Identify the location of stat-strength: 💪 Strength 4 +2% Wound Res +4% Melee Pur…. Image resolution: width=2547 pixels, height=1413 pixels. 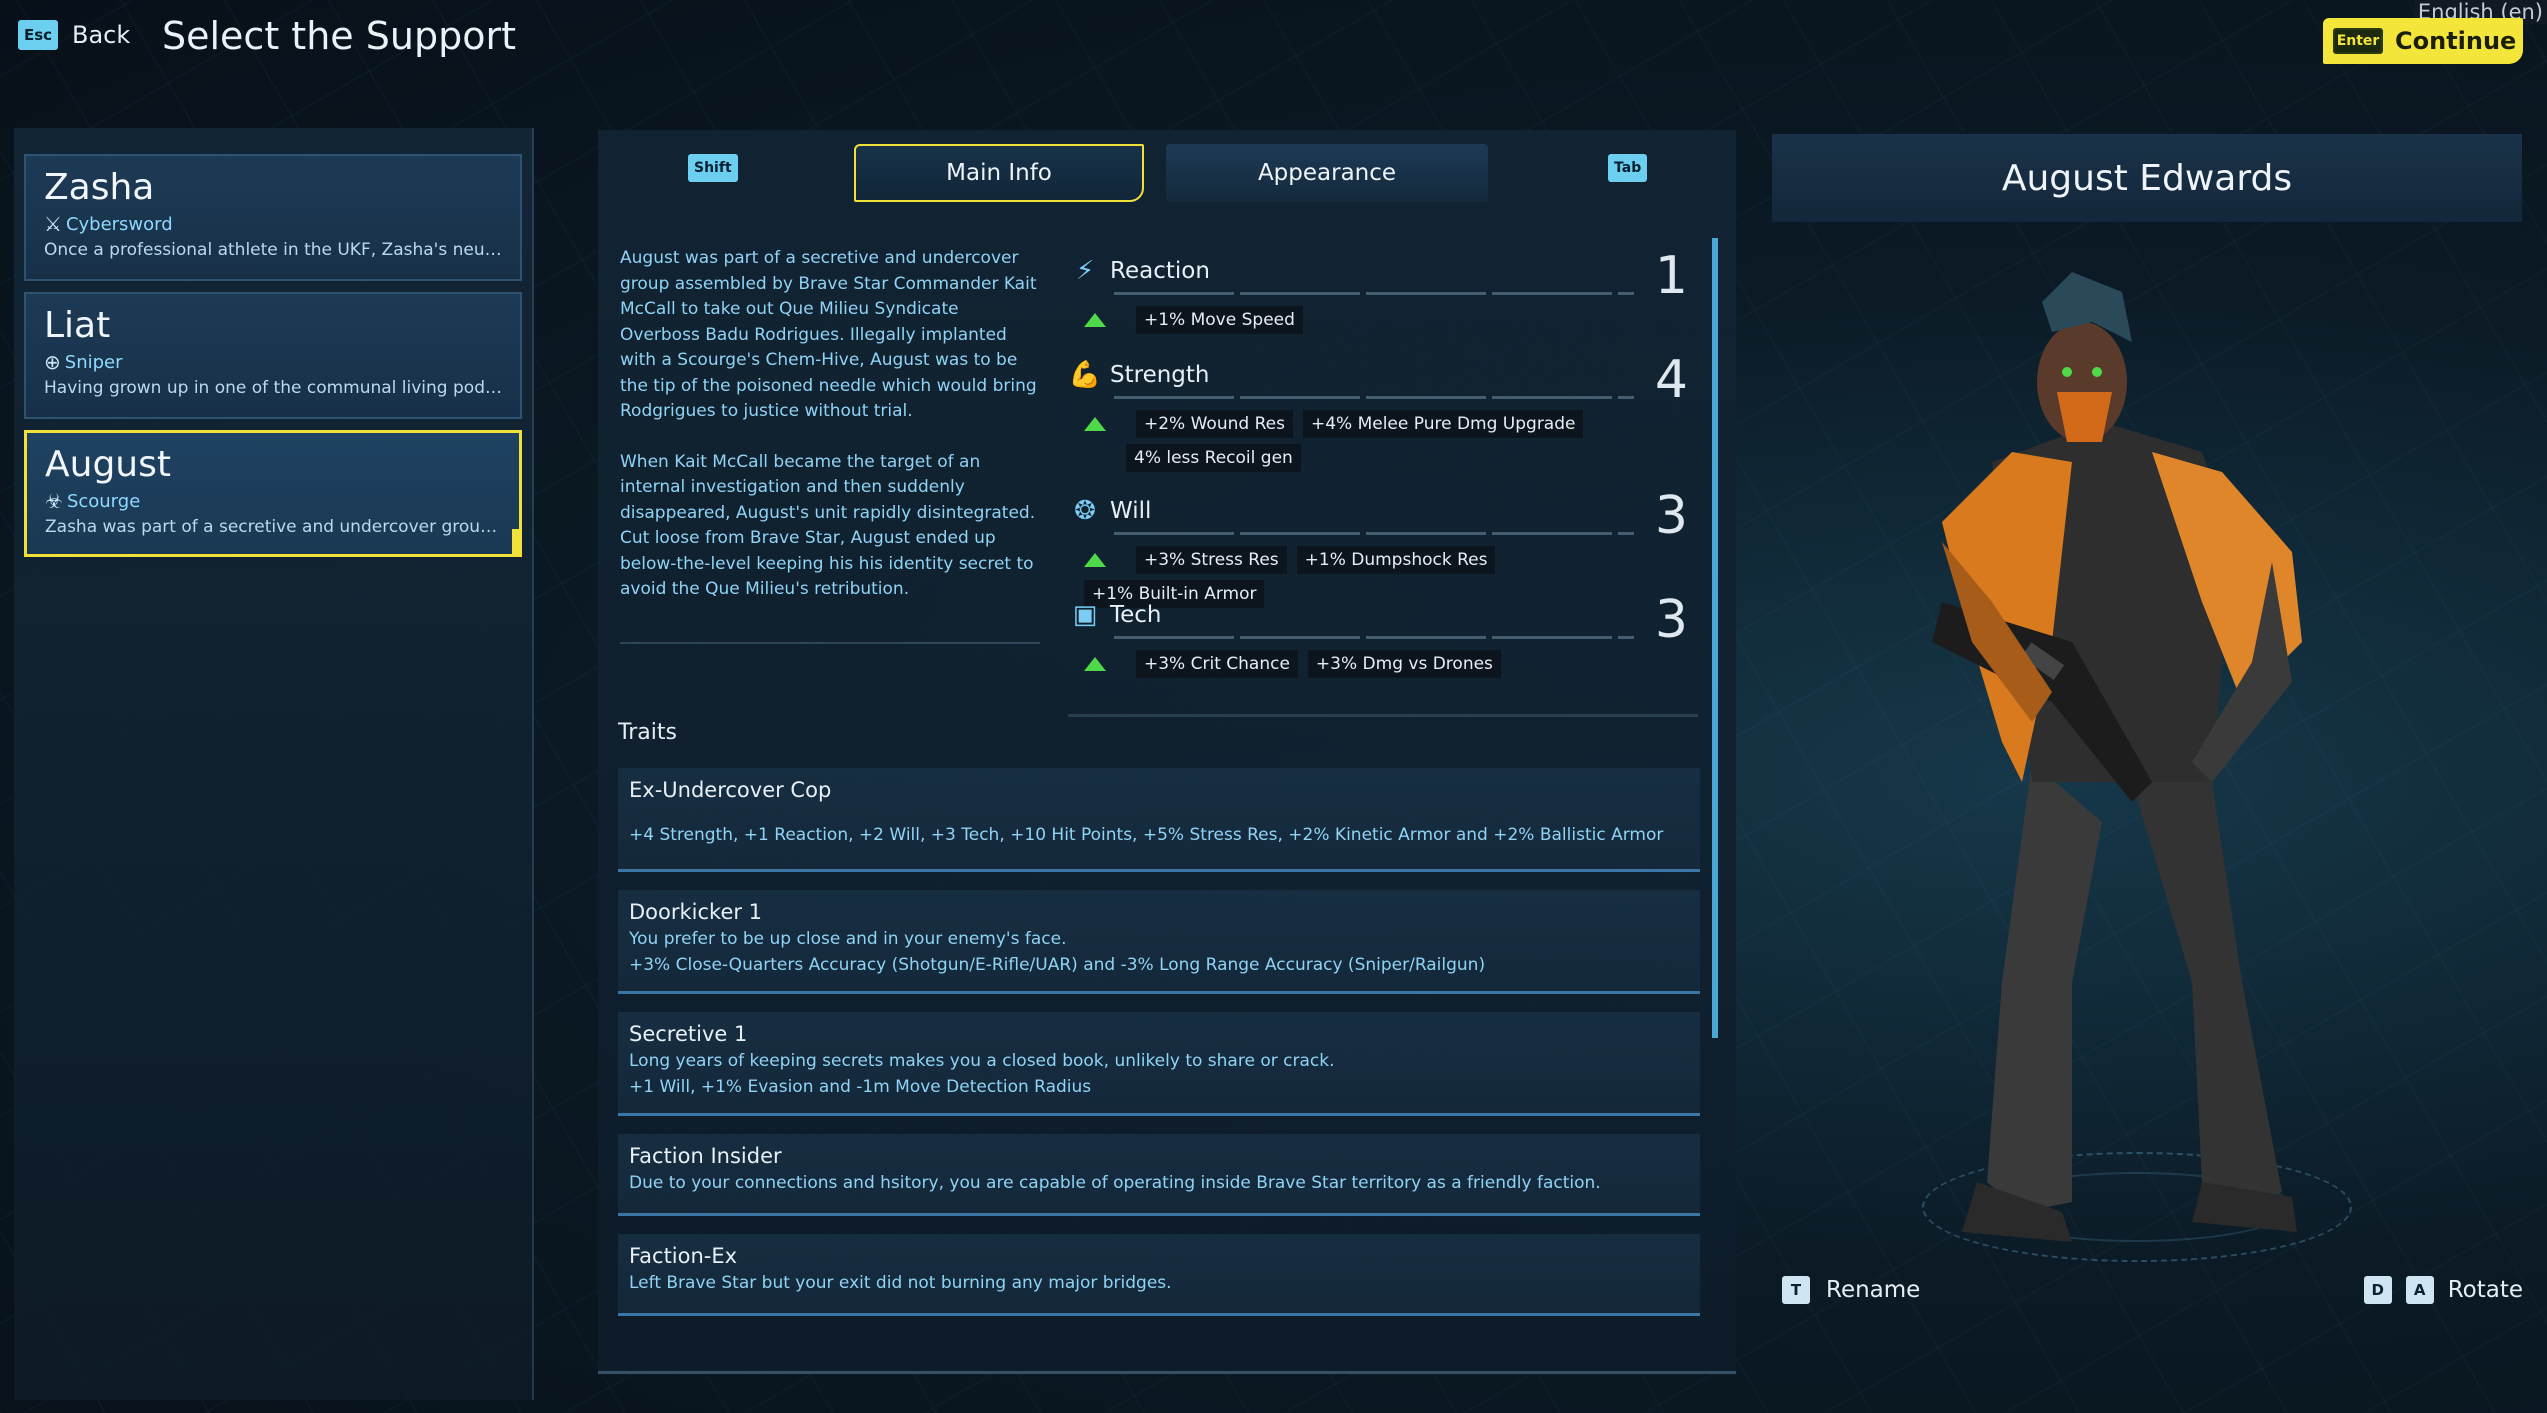
(1383, 411).